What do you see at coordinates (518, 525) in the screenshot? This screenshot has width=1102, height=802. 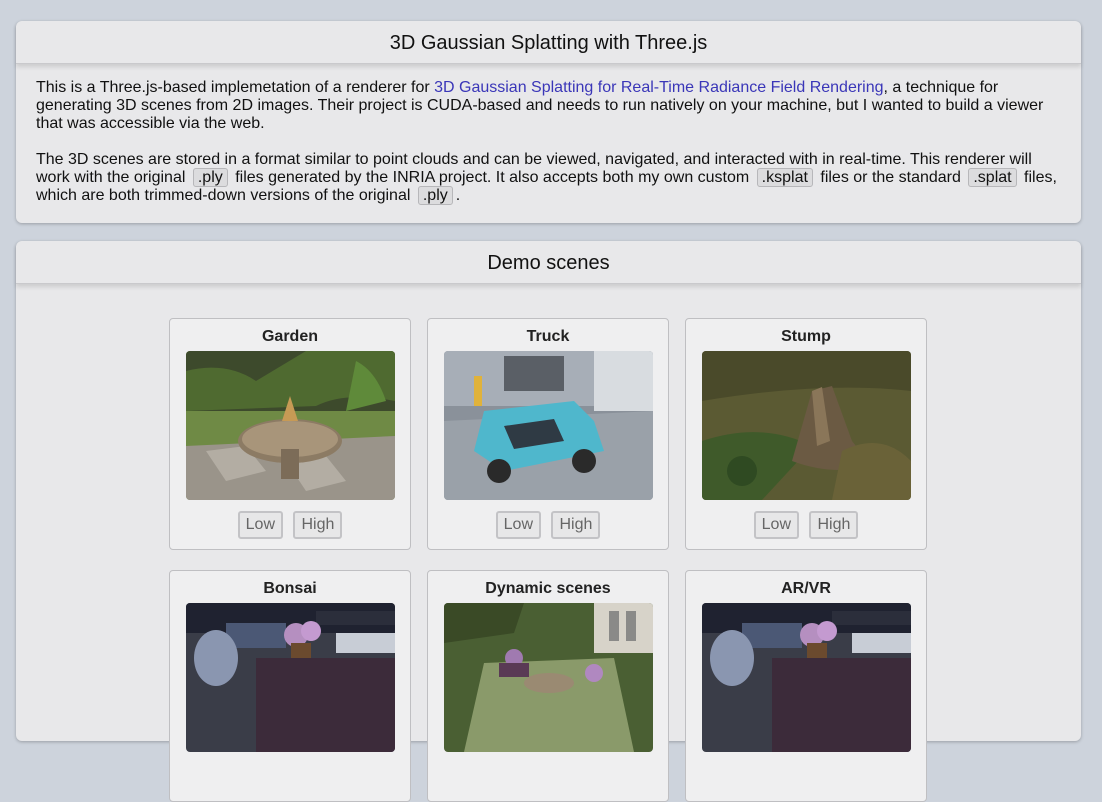 I see `truck-low-button: Low` at bounding box center [518, 525].